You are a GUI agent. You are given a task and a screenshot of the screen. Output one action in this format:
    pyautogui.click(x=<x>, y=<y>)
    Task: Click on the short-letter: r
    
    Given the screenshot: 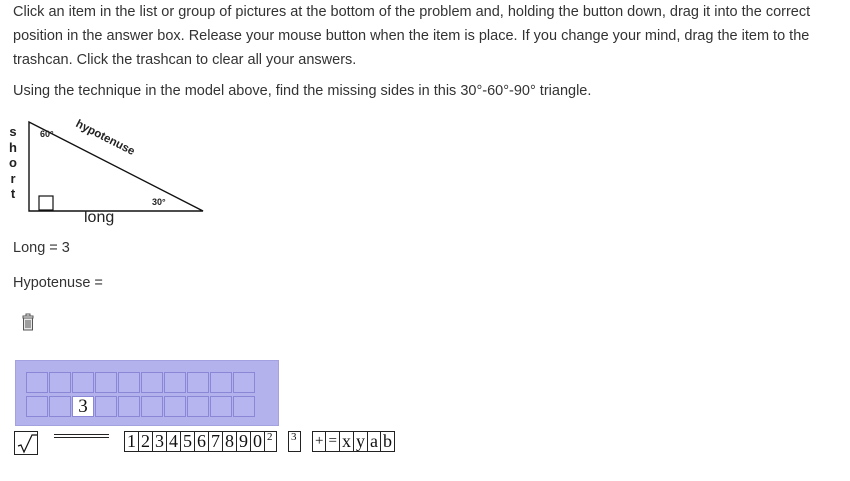 What is the action you would take?
    pyautogui.click(x=13, y=178)
    